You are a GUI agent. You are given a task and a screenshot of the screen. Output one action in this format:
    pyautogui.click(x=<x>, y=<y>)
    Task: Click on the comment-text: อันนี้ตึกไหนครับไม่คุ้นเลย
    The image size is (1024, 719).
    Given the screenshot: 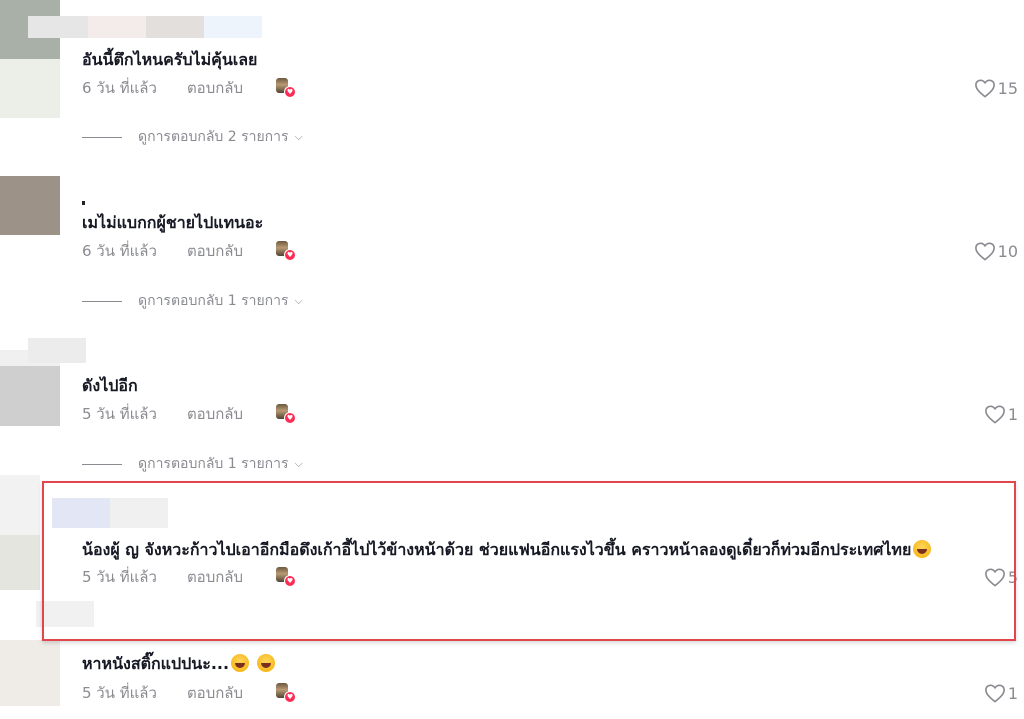 What is the action you would take?
    pyautogui.click(x=170, y=59)
    